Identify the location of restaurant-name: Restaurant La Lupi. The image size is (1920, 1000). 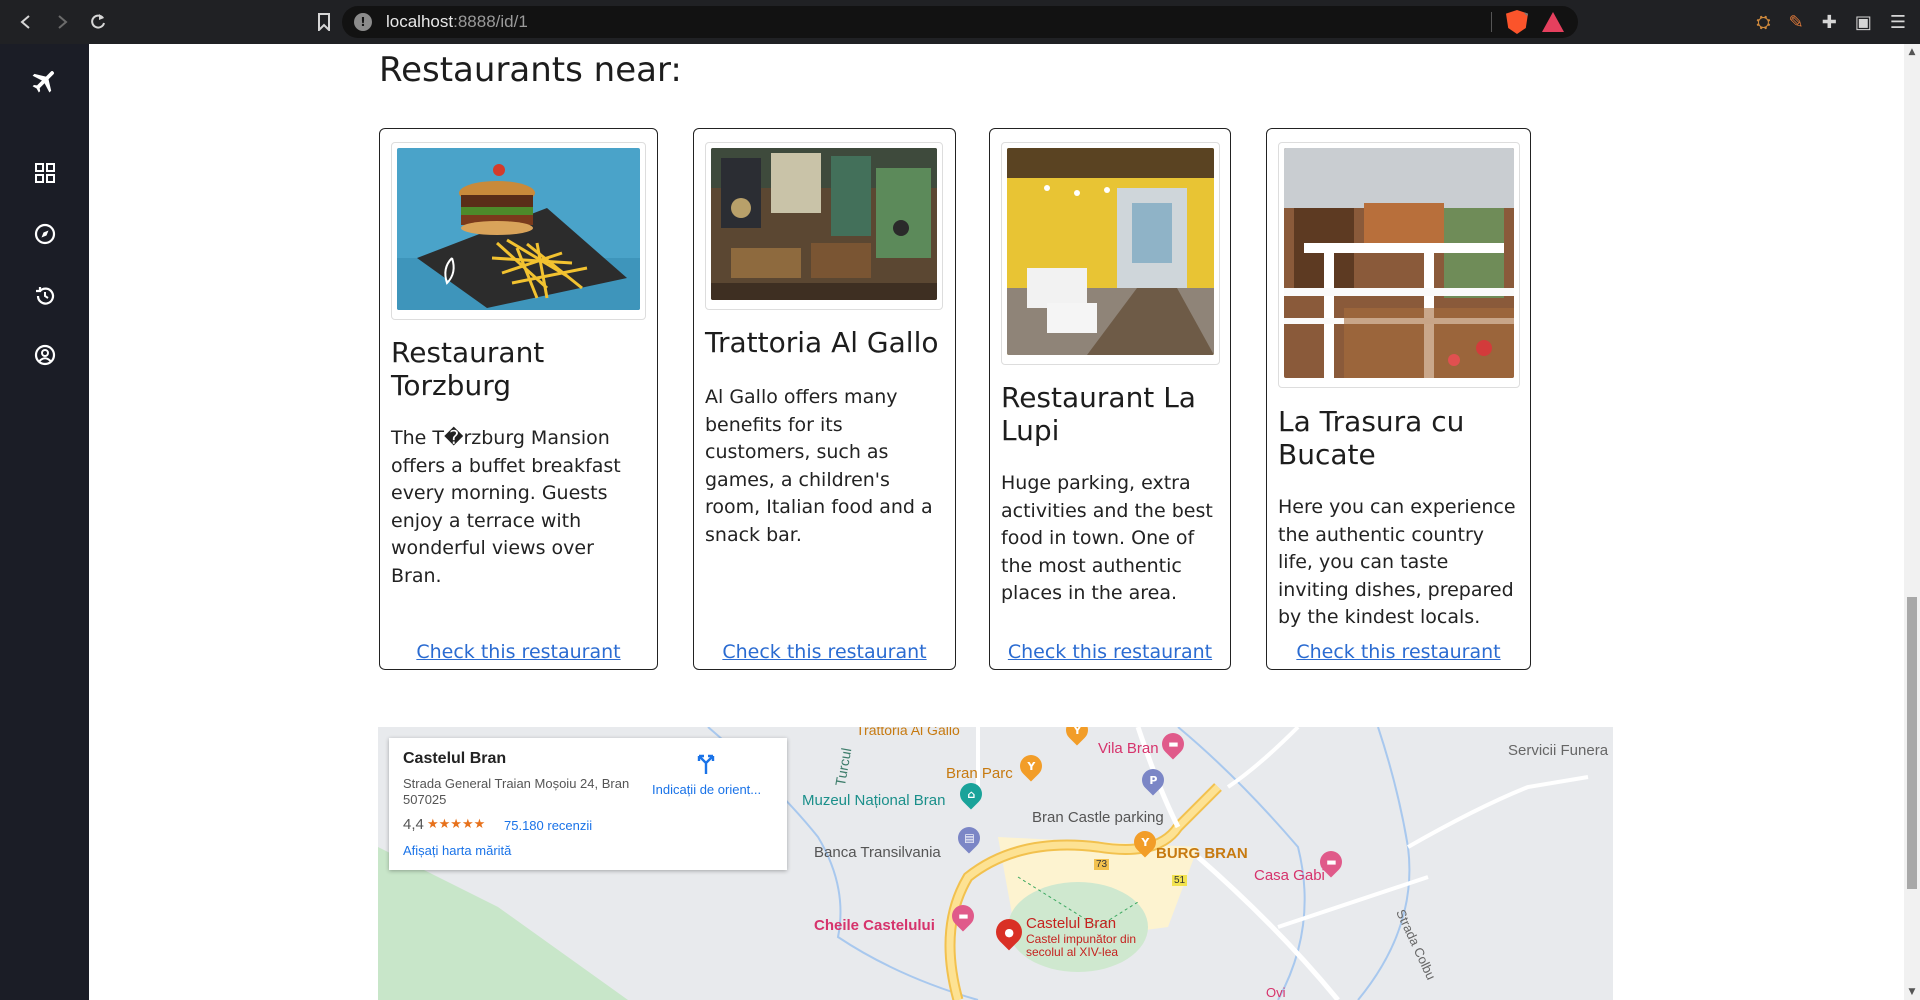
(1098, 414).